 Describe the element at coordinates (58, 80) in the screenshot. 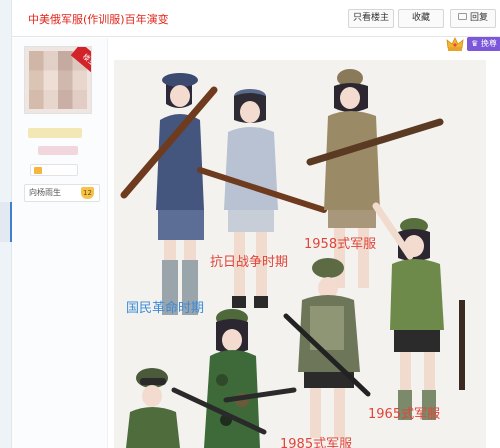

I see `avatar: 楼主` at that location.